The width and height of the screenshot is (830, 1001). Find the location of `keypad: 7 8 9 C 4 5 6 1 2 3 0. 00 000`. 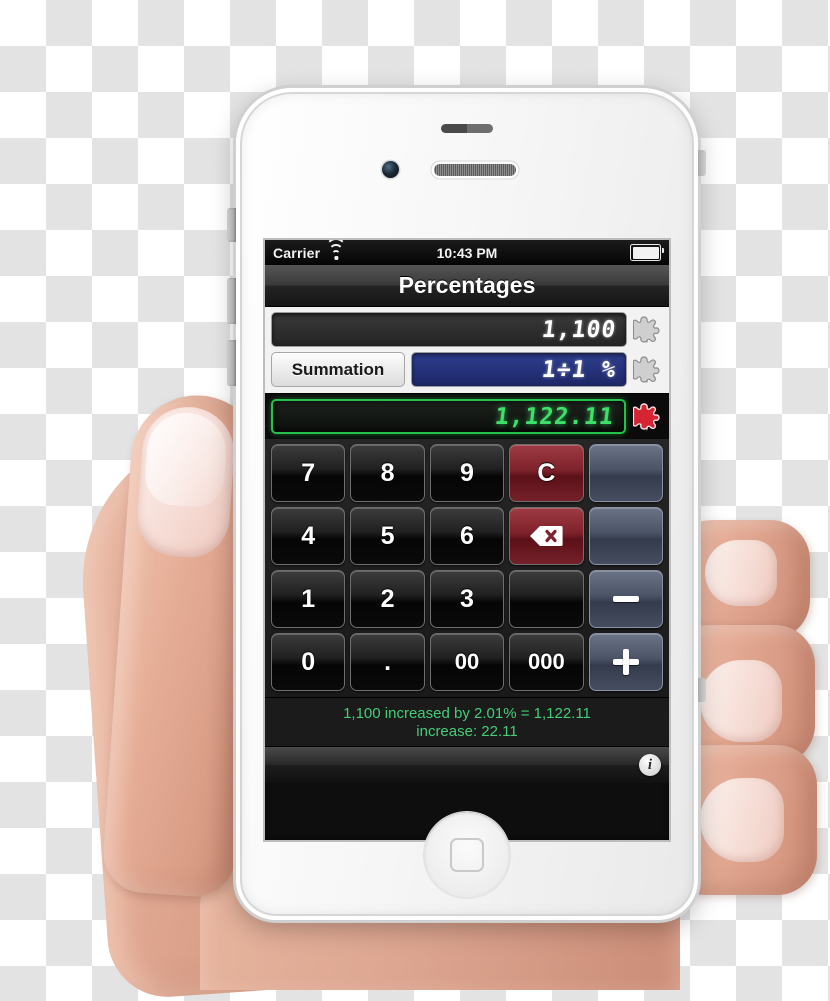

keypad: 7 8 9 C 4 5 6 1 2 3 0. 00 000 is located at coordinates (467, 568).